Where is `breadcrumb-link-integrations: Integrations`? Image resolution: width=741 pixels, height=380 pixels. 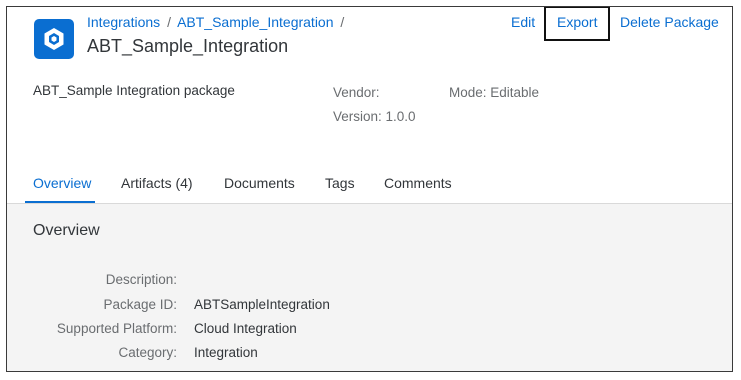 breadcrumb-link-integrations: Integrations is located at coordinates (123, 22).